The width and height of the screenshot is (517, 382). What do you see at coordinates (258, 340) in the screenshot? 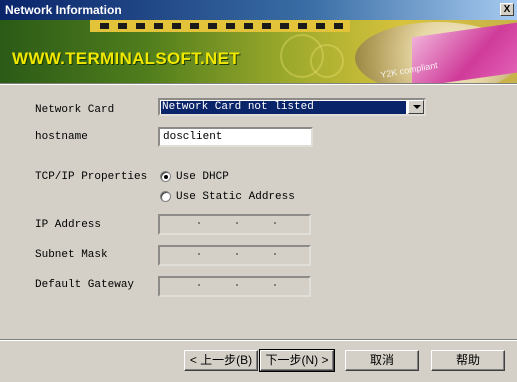
I see `footer-divider` at bounding box center [258, 340].